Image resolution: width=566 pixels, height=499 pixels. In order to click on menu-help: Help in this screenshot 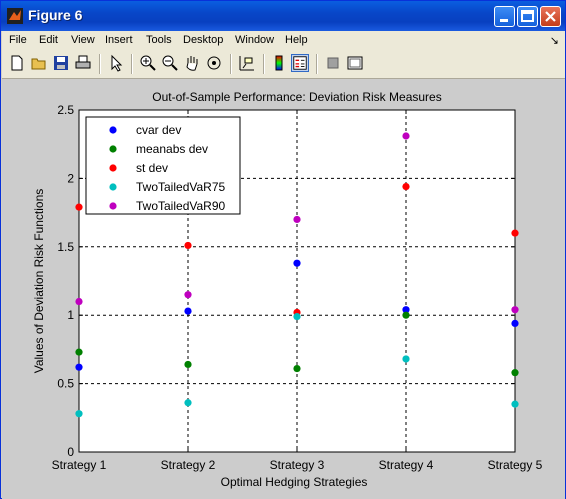, I will do `click(296, 40)`.